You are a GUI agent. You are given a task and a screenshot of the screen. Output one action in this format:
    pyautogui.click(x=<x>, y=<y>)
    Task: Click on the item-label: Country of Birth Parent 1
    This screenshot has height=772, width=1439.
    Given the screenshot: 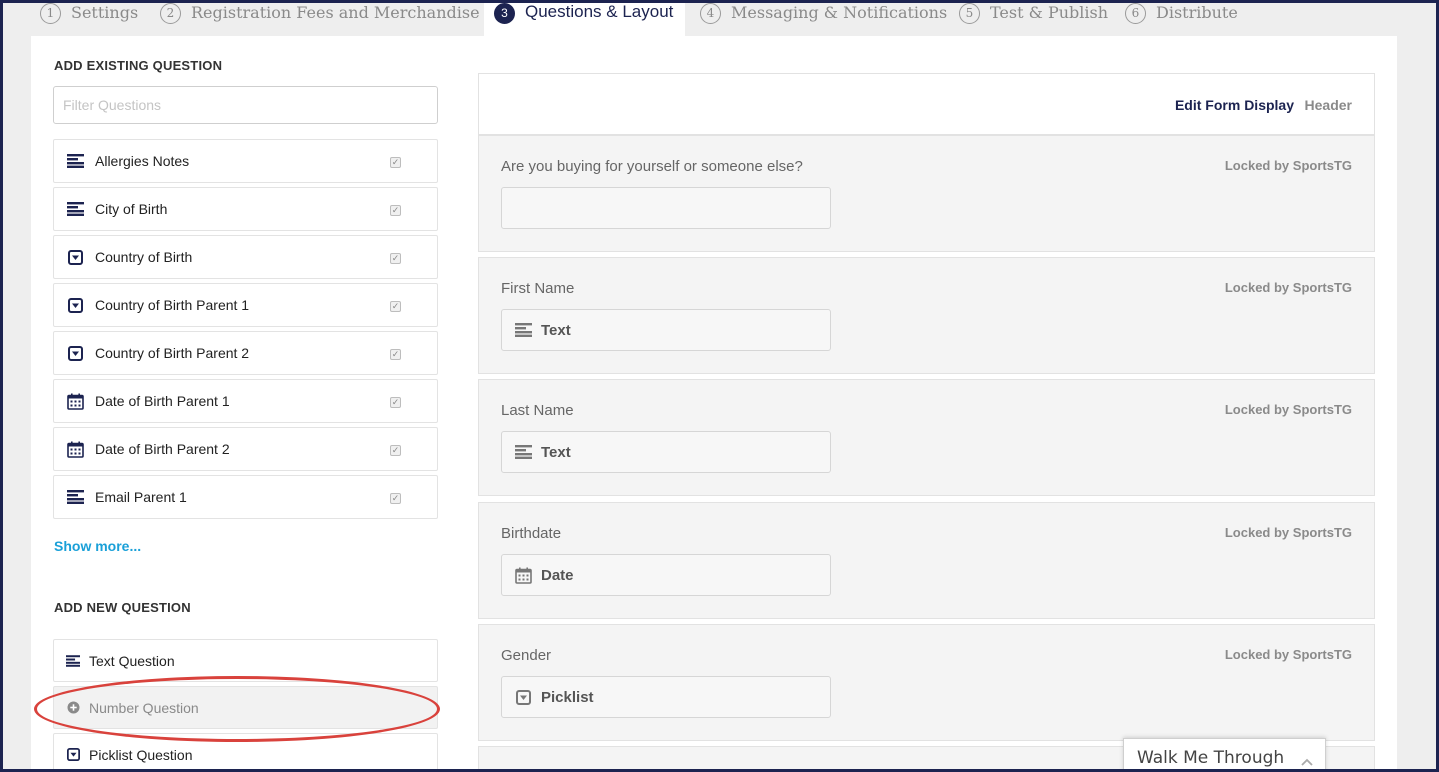 What is the action you would take?
    pyautogui.click(x=172, y=305)
    